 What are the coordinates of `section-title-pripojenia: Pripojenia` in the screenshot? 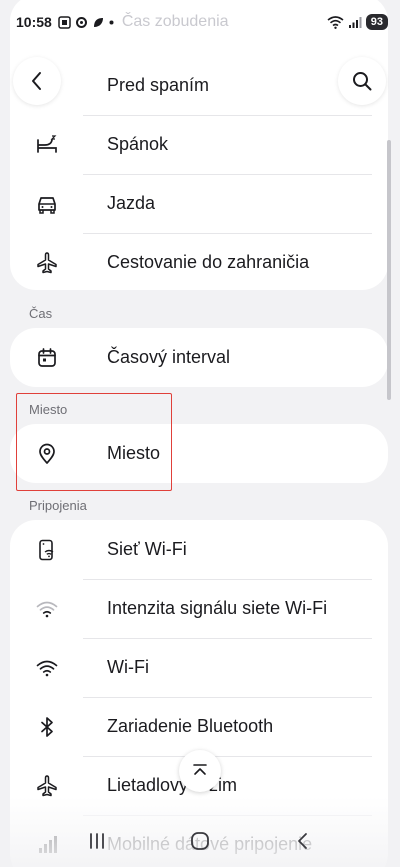 It's located at (58, 505).